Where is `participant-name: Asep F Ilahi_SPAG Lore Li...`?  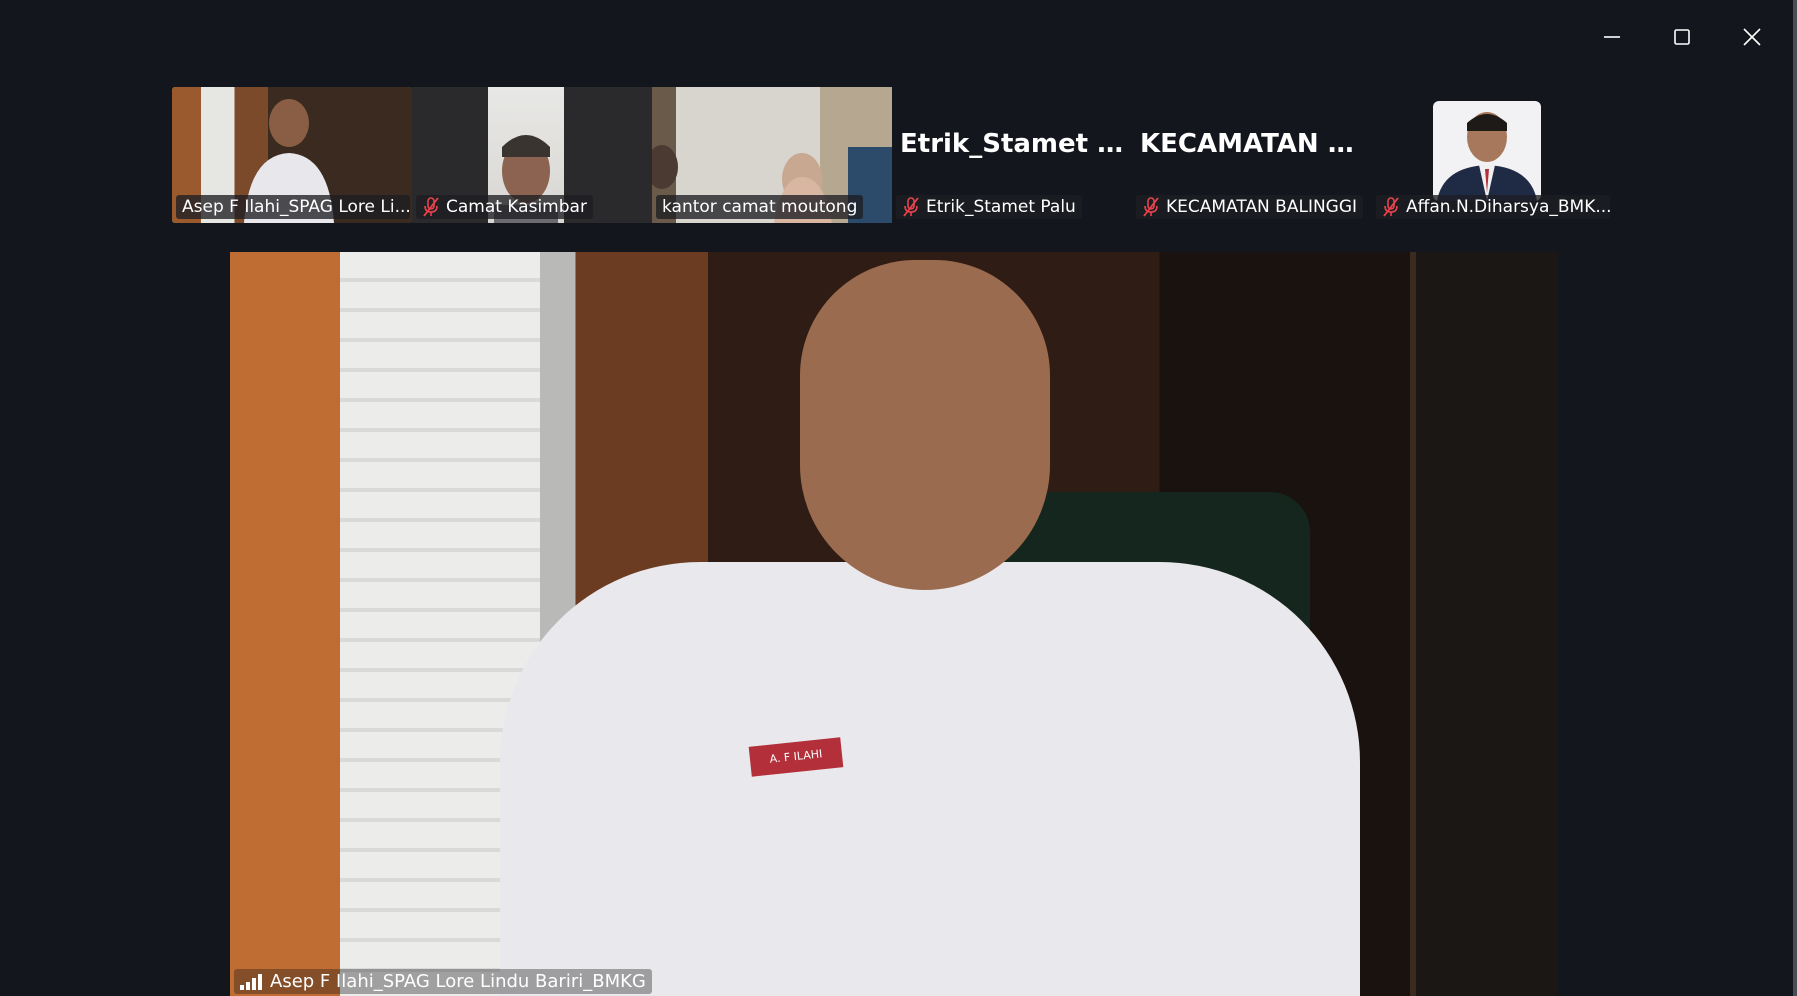 participant-name: Asep F Ilahi_SPAG Lore Li... is located at coordinates (296, 207).